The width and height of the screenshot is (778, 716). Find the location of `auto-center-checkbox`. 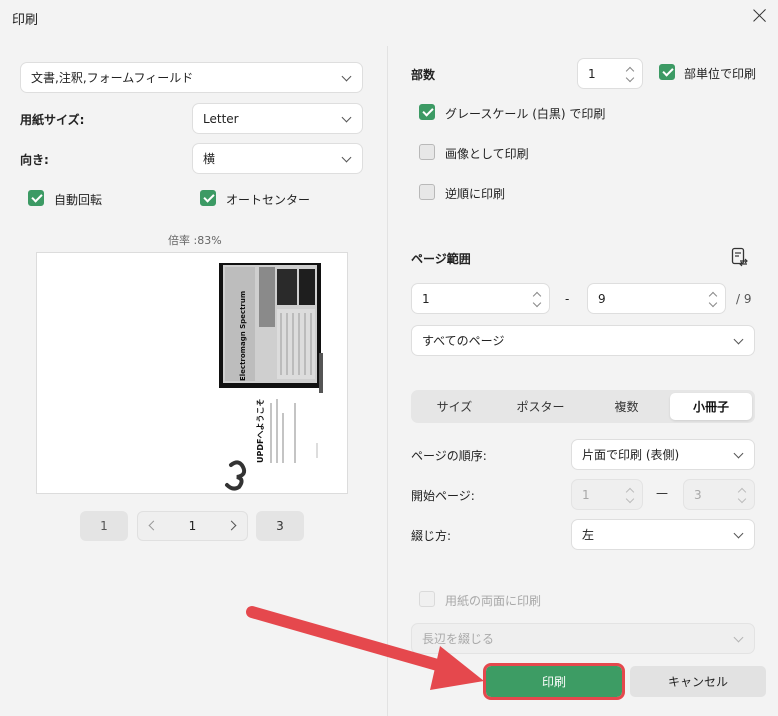

auto-center-checkbox is located at coordinates (208, 198).